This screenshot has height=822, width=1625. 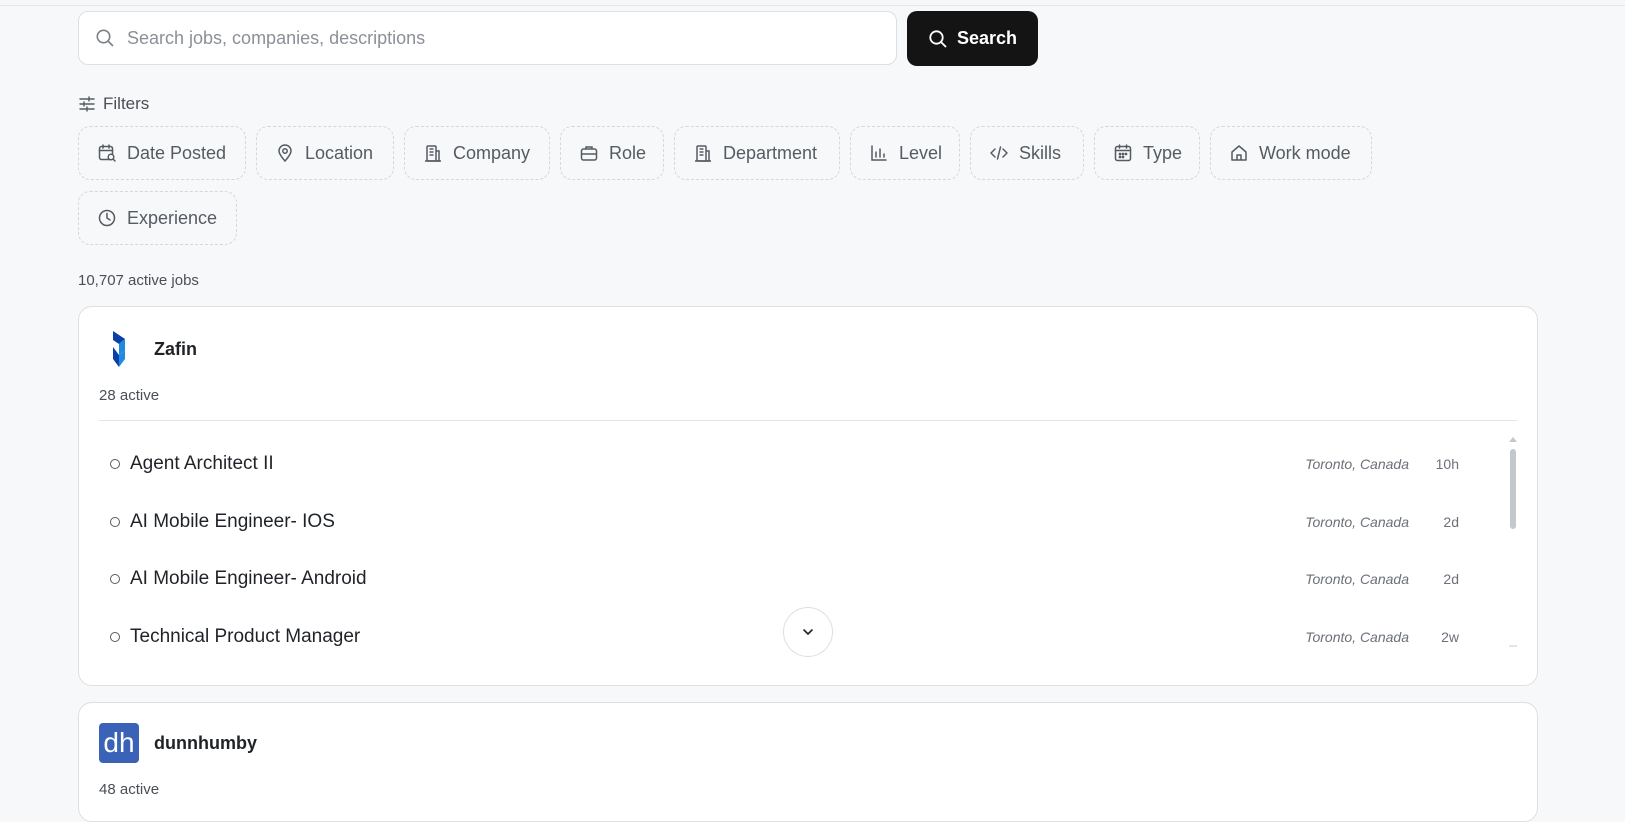 I want to click on company-active-count: 48 active, so click(x=129, y=789).